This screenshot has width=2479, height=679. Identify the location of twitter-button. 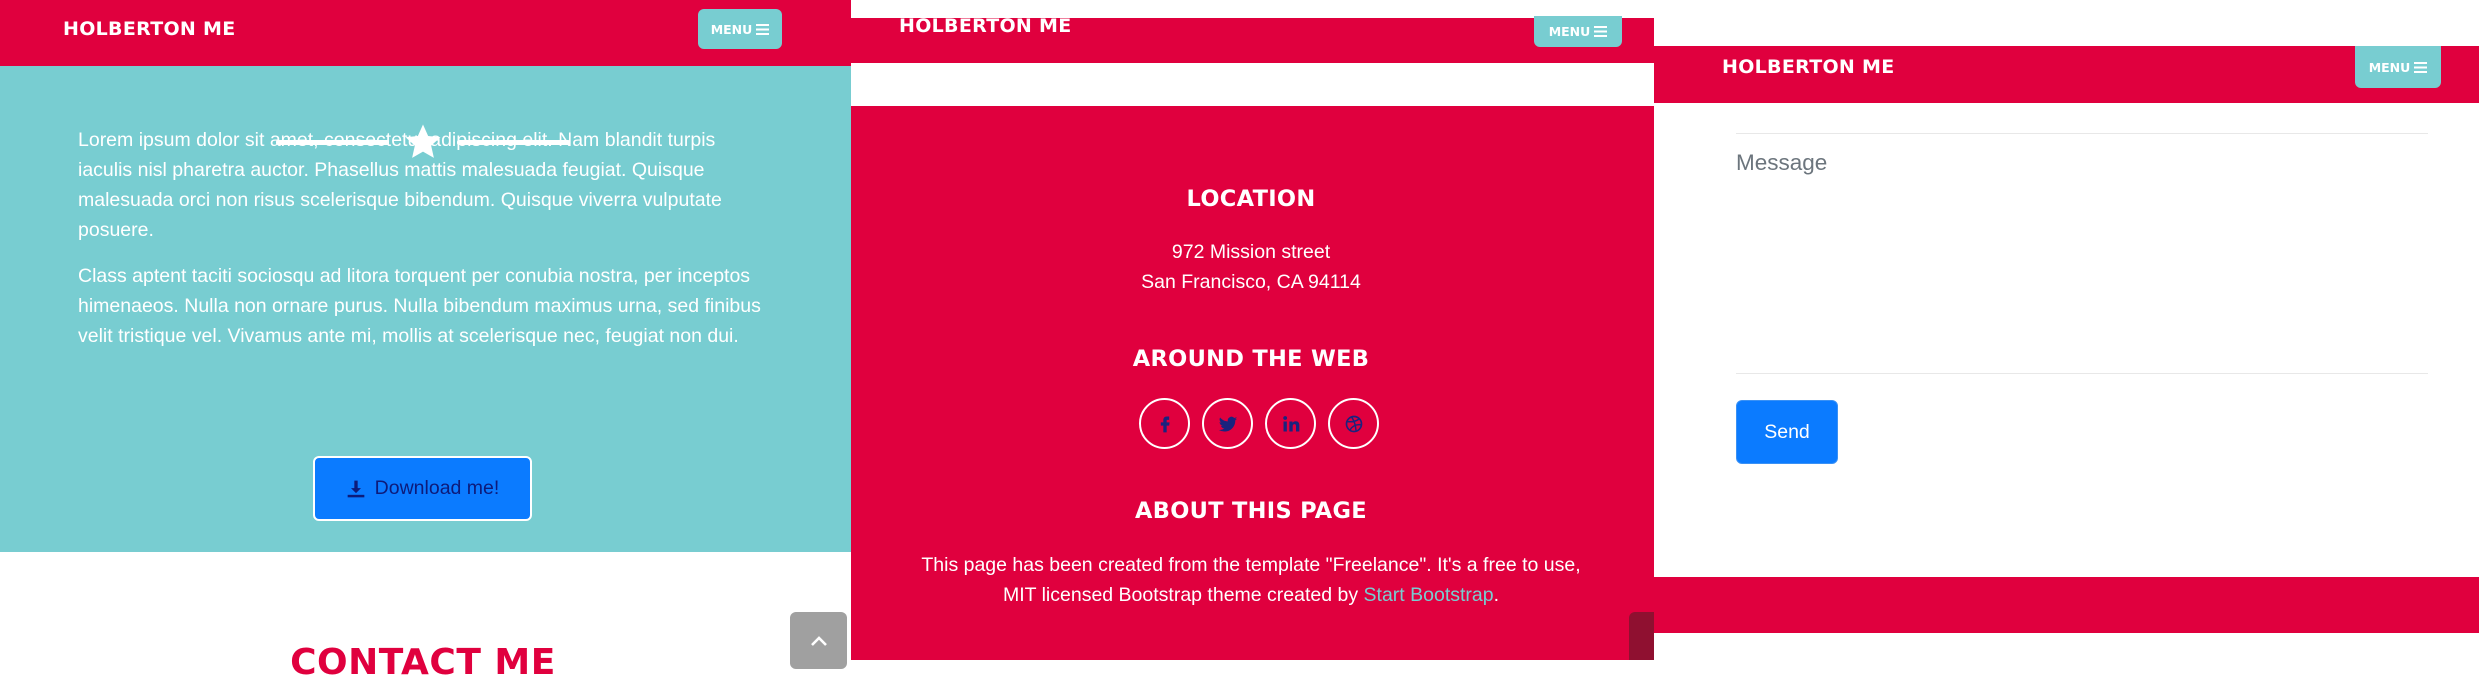
(1227, 423).